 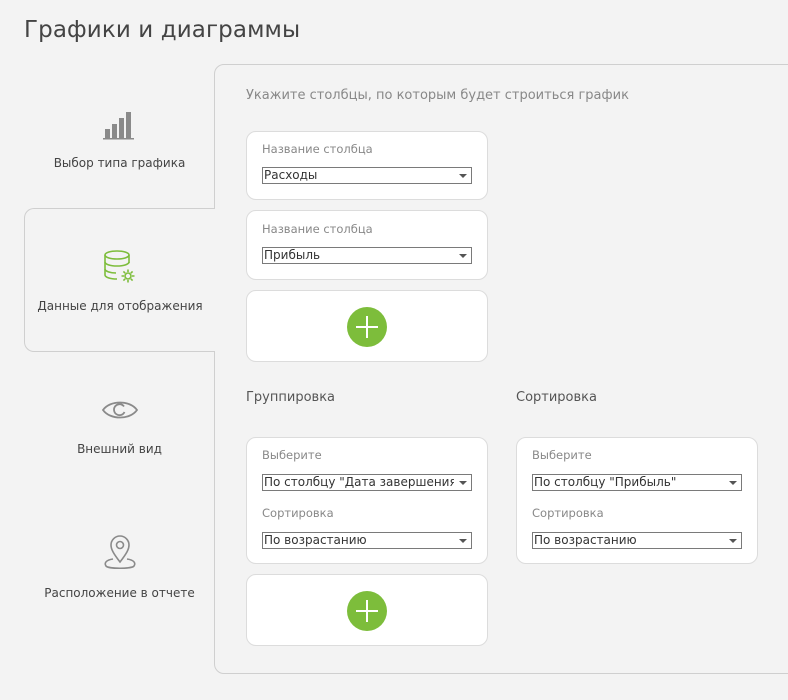 I want to click on column-select-value: Расходы, so click(x=291, y=175).